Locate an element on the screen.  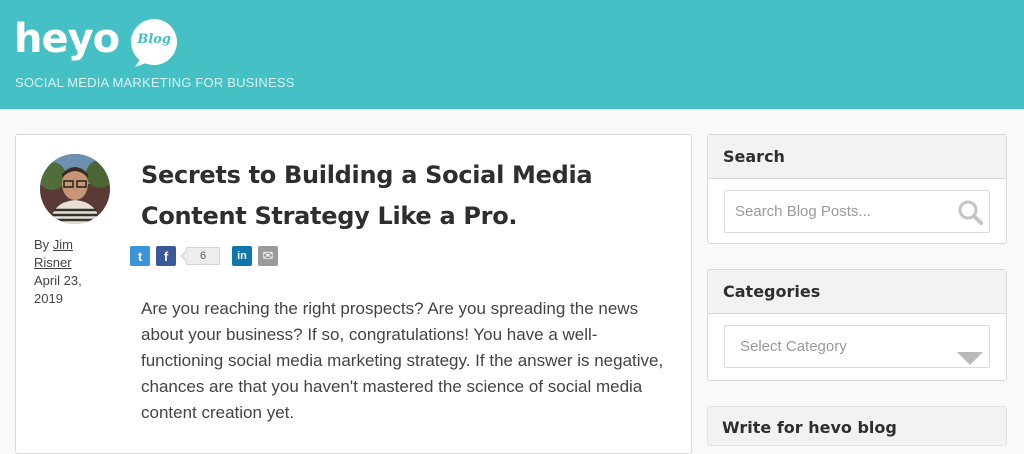
linkedin-icon: in is located at coordinates (242, 256).